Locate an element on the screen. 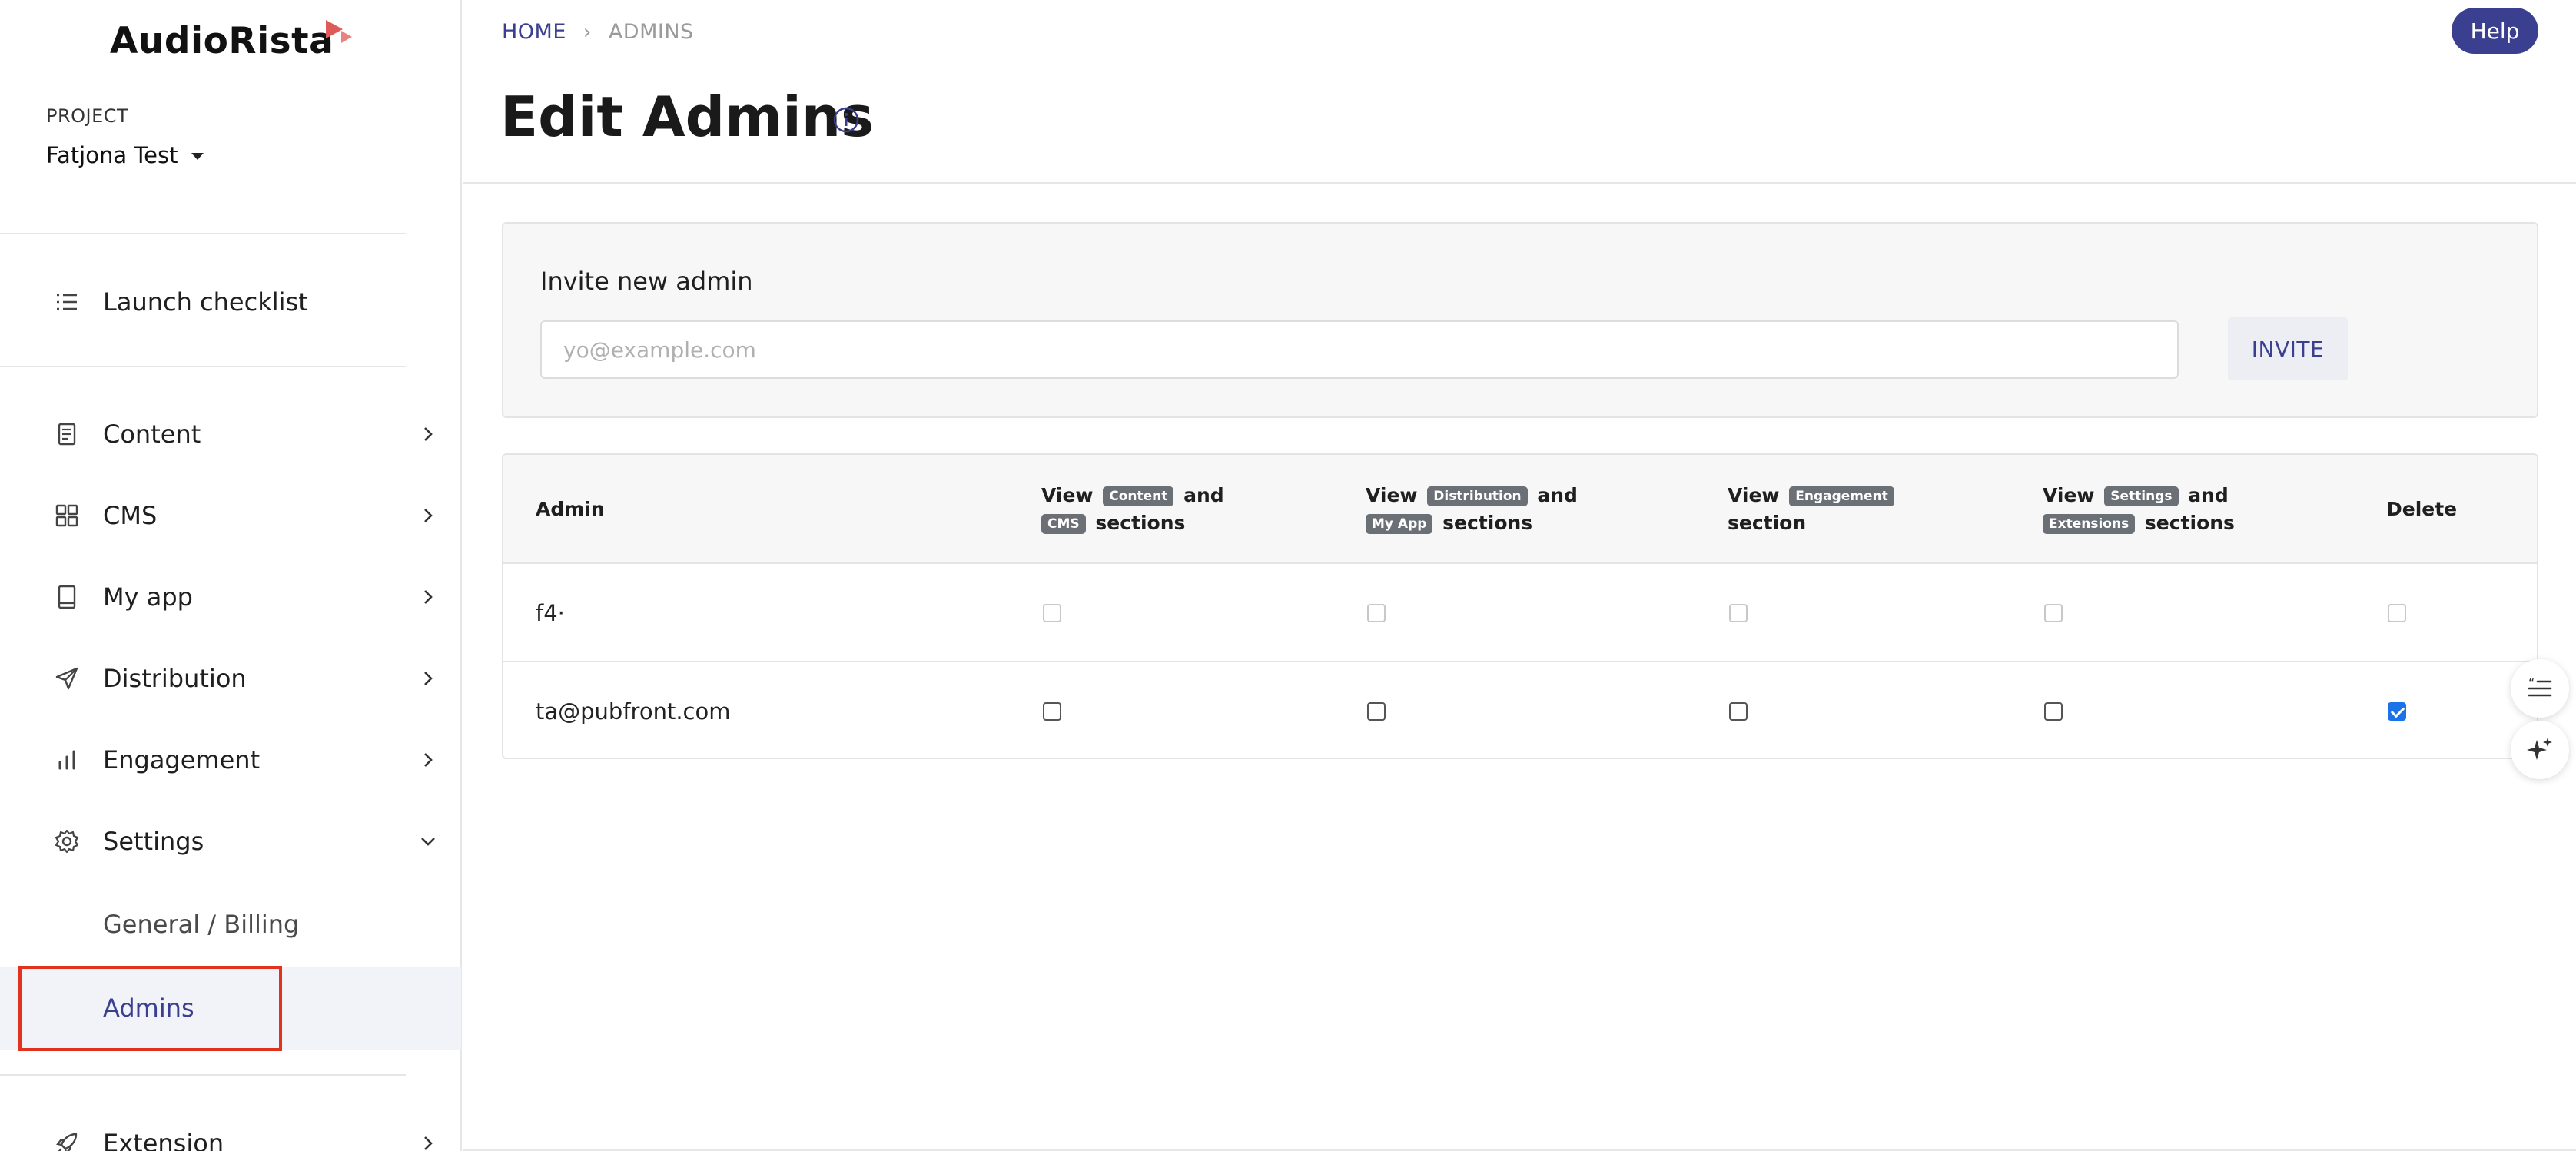 The width and height of the screenshot is (2576, 1151). tablet-icon is located at coordinates (67, 597).